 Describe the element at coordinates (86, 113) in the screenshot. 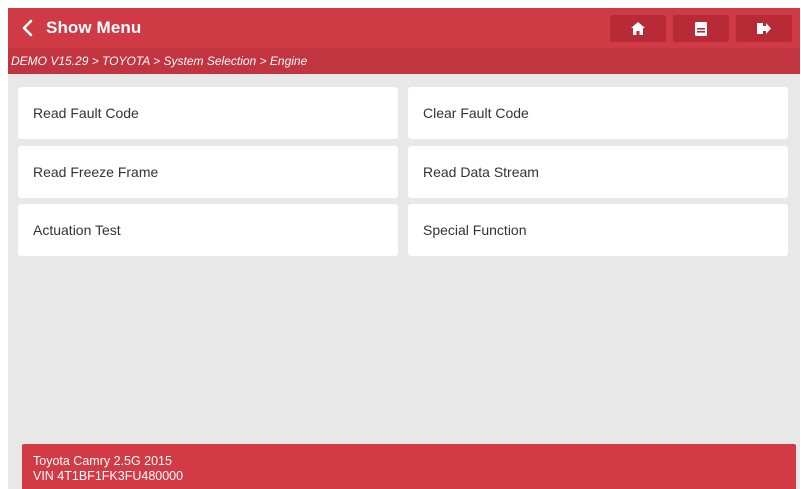

I see `menu-item-label: Read Fault Code` at that location.